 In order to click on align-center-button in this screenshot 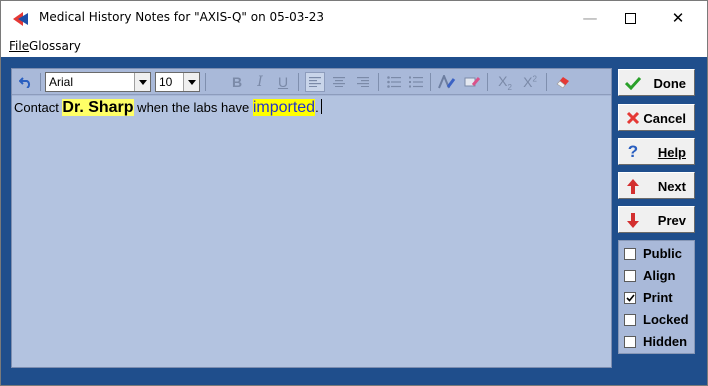, I will do `click(339, 82)`.